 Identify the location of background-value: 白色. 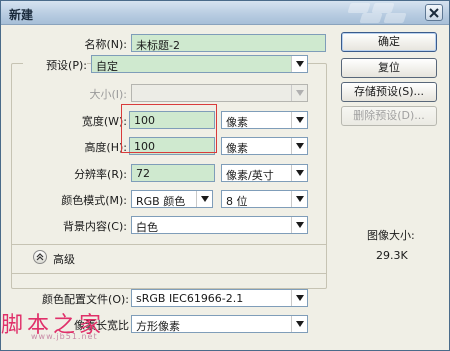
(147, 227).